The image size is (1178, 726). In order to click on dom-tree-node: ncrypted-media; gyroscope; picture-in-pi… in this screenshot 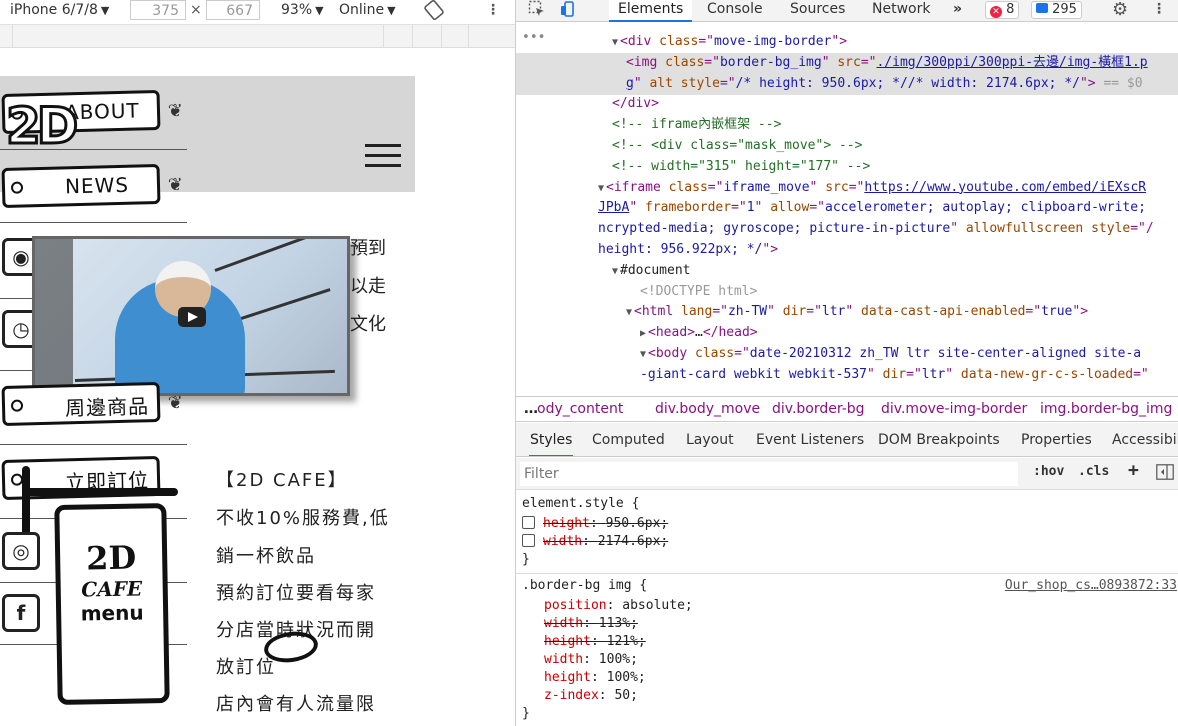, I will do `click(847, 229)`.